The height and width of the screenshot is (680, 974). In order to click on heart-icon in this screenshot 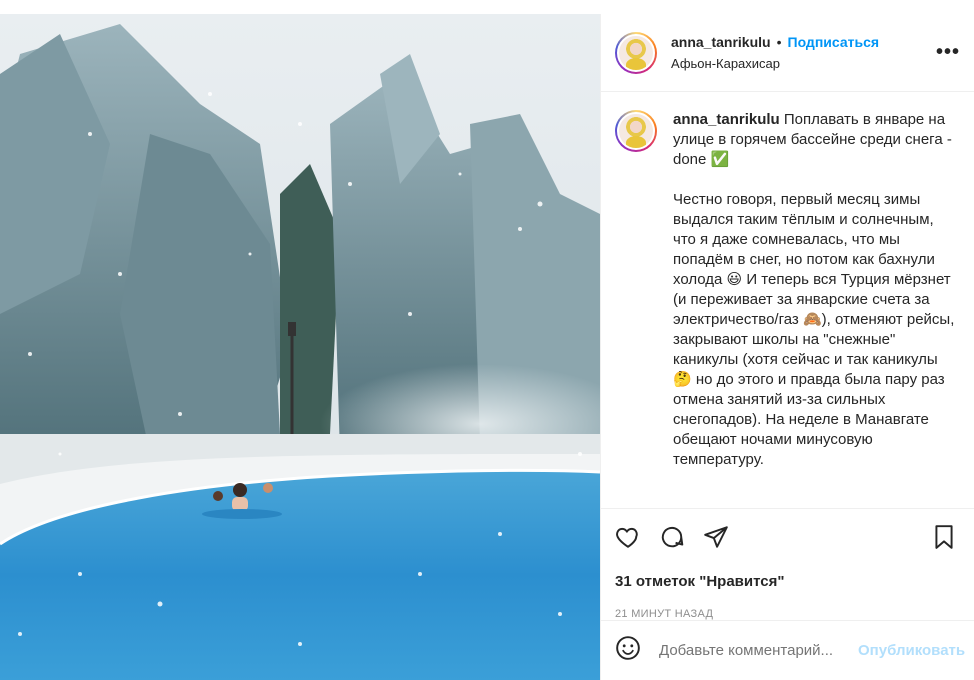, I will do `click(628, 537)`.